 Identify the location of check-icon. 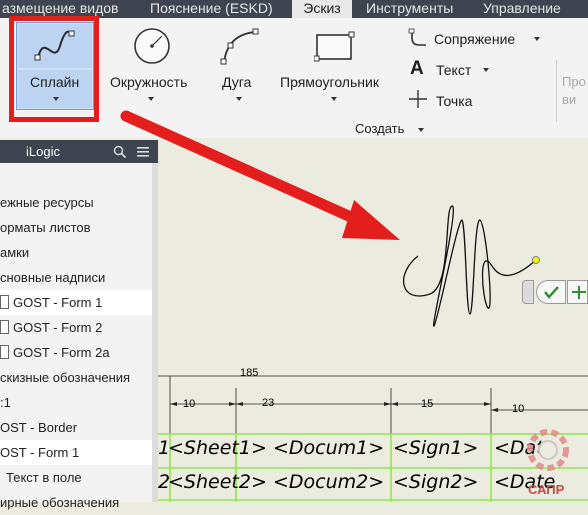
(551, 292).